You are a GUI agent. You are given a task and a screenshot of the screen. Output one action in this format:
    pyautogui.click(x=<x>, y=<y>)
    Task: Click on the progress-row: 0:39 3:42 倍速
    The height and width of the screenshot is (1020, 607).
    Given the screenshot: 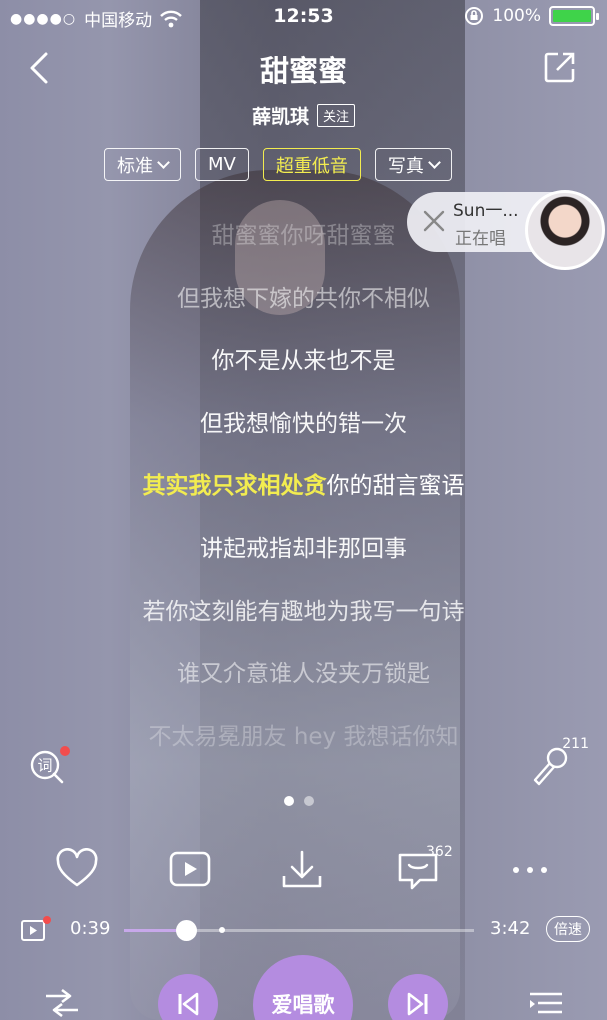 What is the action you would take?
    pyautogui.click(x=303, y=930)
    